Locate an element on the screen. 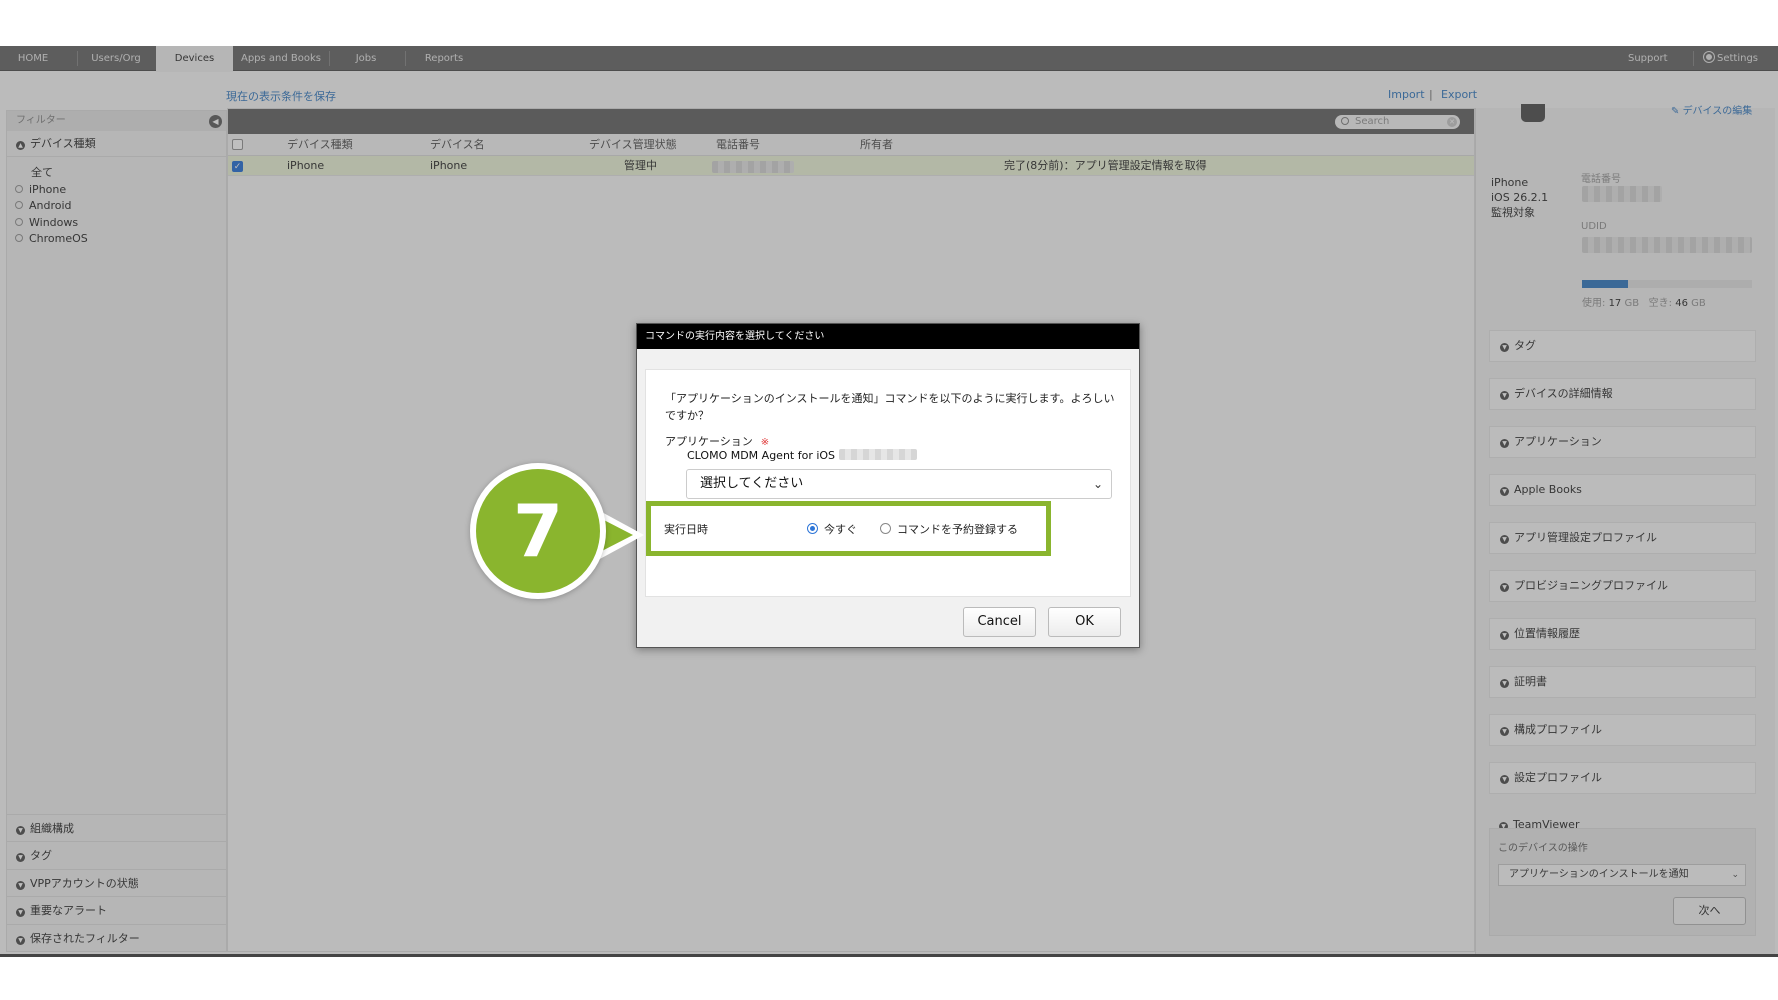  radio-now: 今すぐ is located at coordinates (832, 529).